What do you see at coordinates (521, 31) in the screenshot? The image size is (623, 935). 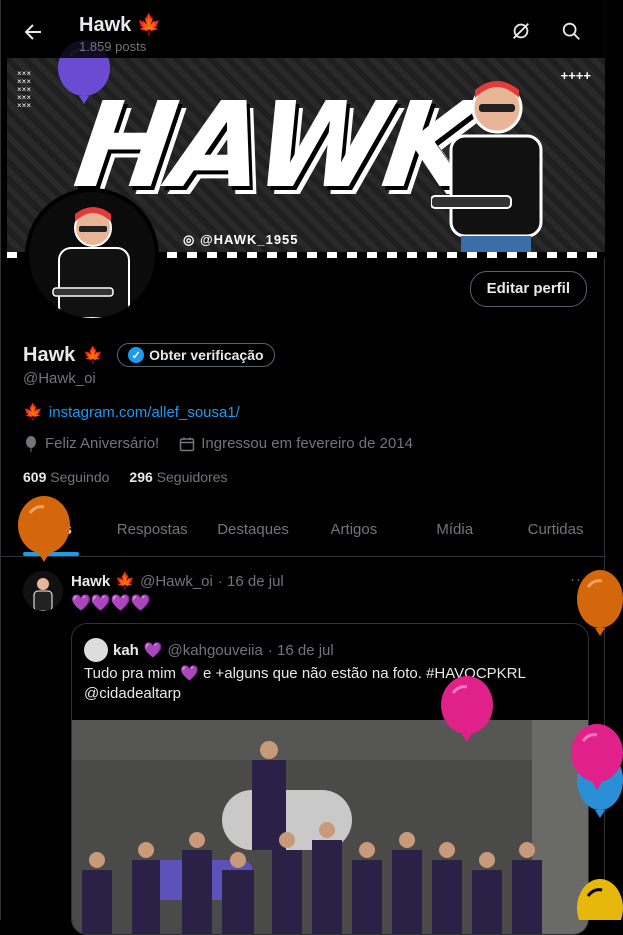 I see `grok-icon` at bounding box center [521, 31].